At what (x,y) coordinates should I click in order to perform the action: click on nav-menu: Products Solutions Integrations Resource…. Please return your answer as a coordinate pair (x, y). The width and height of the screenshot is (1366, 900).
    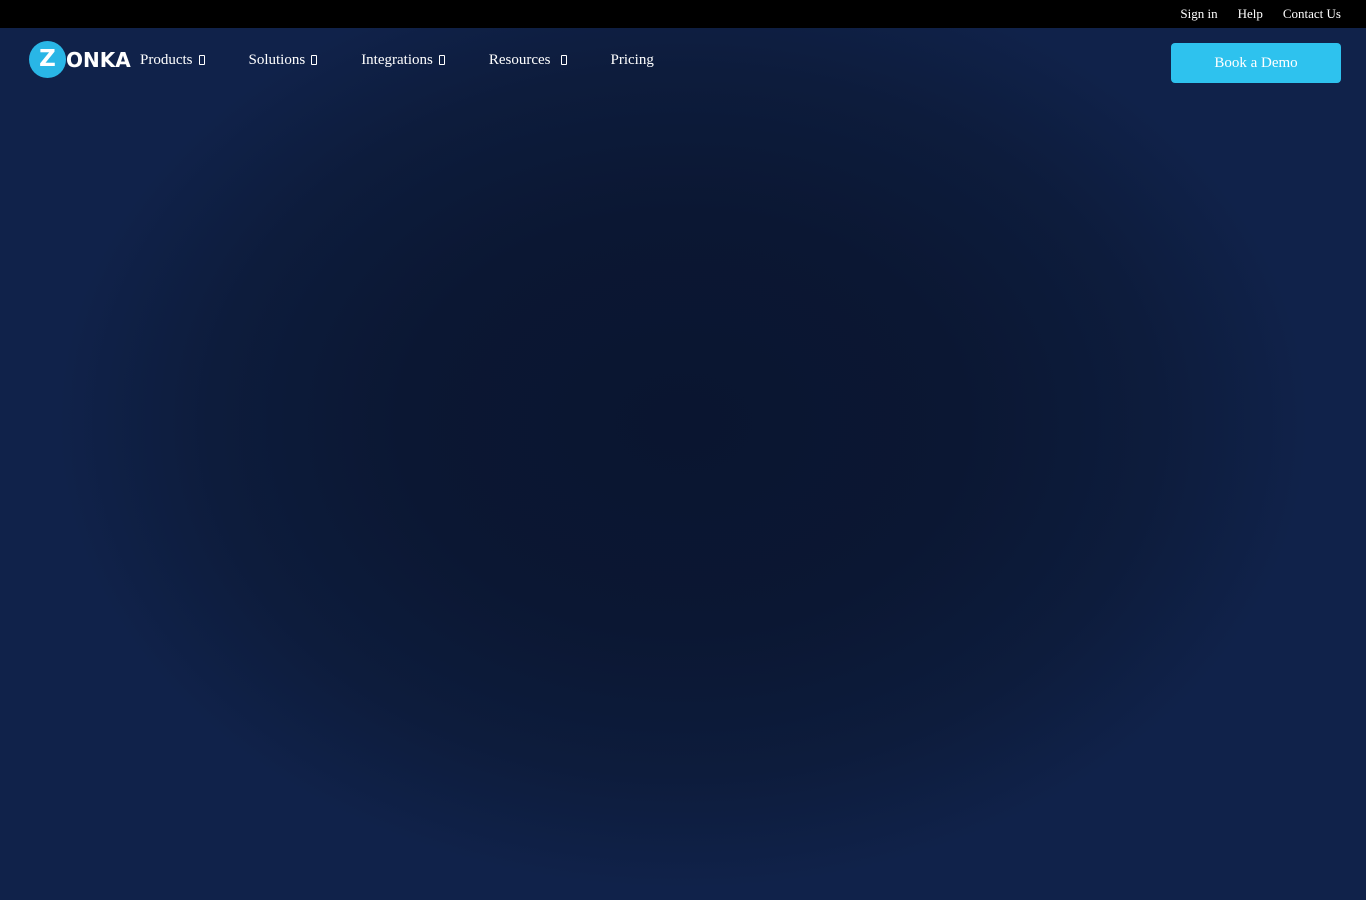
    Looking at the image, I should click on (397, 60).